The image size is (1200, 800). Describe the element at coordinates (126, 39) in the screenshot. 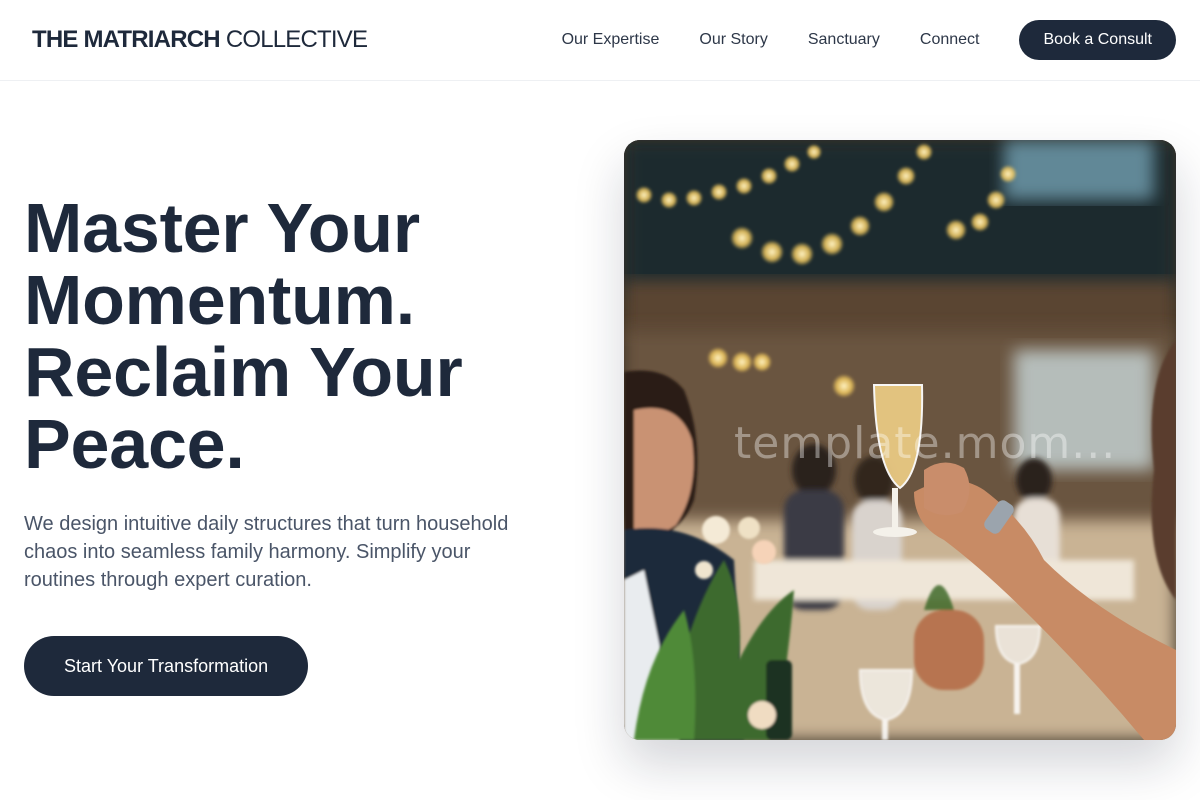

I see `brand-name-bold: THE MATRIARCH` at that location.